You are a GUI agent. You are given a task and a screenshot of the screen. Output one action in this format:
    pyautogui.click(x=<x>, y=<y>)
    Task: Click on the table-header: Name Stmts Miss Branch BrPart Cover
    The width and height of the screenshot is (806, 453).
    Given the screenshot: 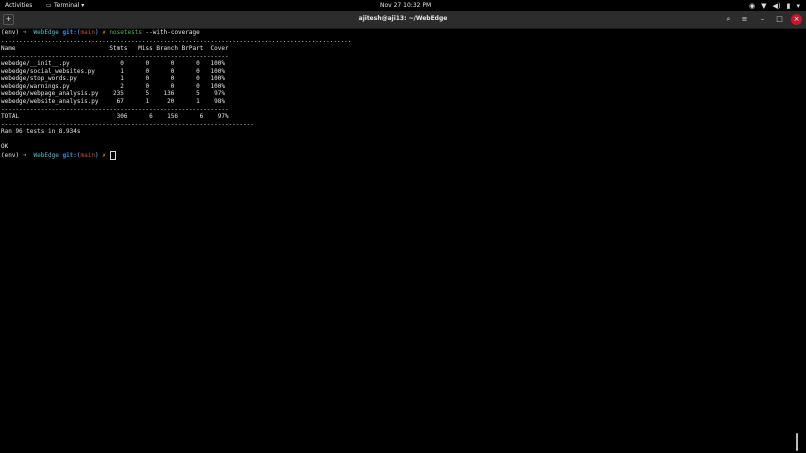 What is the action you would take?
    pyautogui.click(x=115, y=48)
    